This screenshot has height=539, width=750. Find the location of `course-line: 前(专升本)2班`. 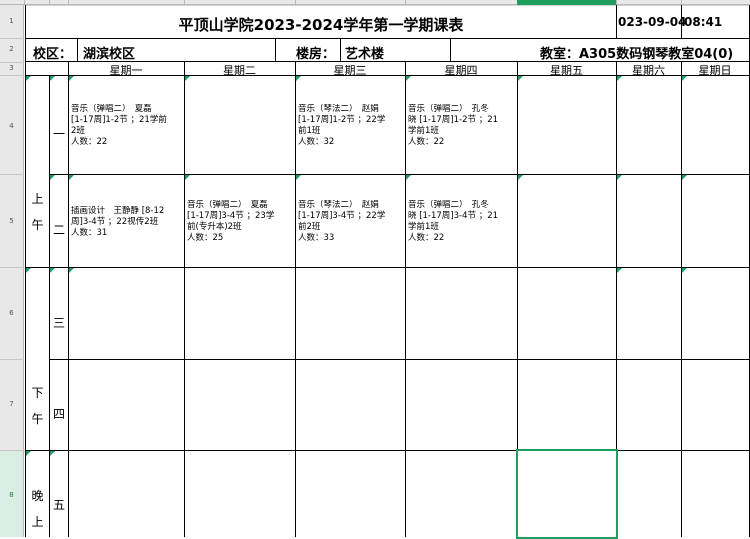

course-line: 前(专升本)2班 is located at coordinates (214, 227).